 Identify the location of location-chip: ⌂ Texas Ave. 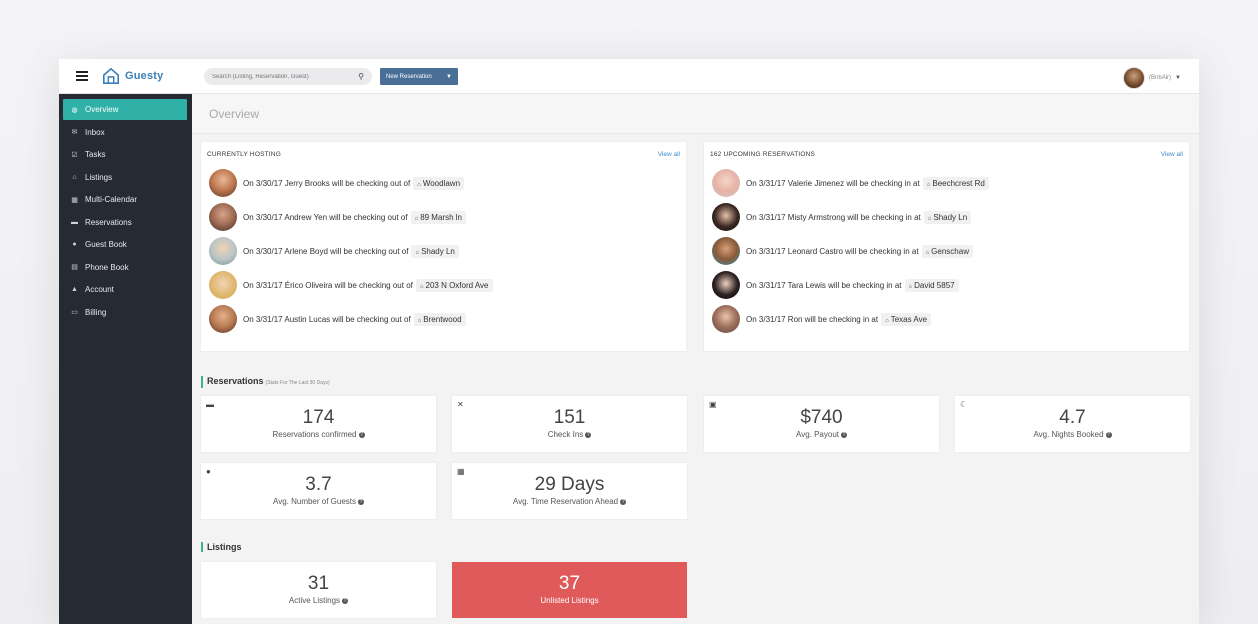
(906, 319).